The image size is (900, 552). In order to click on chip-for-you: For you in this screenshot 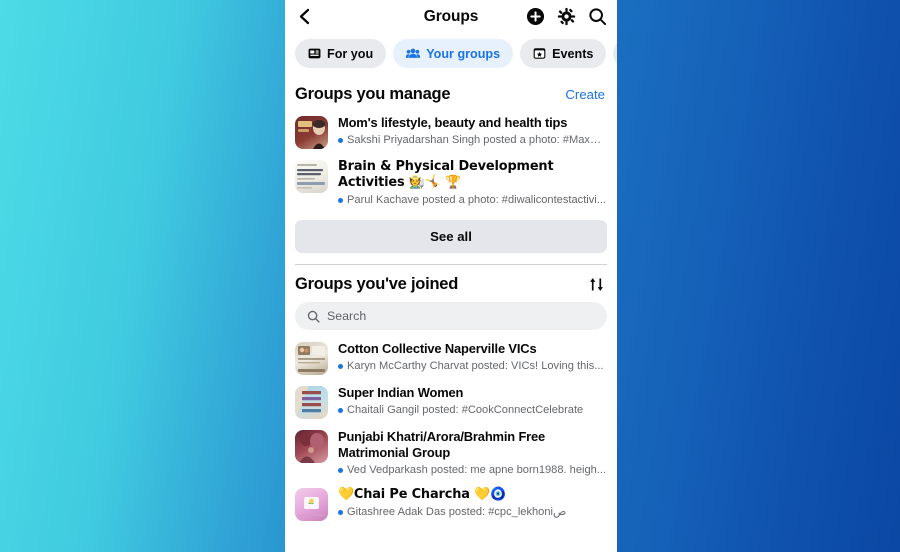, I will do `click(341, 53)`.